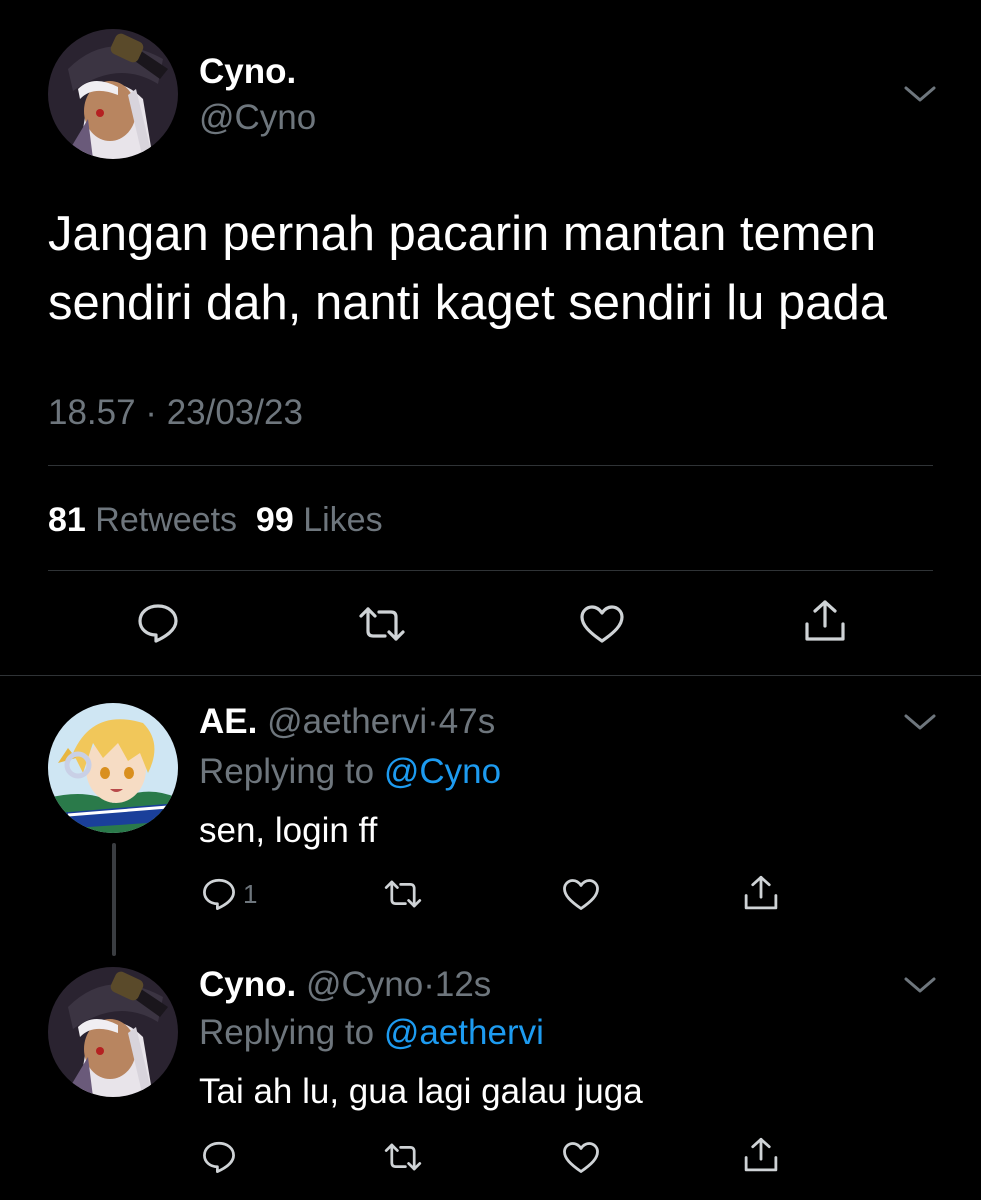 This screenshot has height=1200, width=981. I want to click on main-share-button, so click(825, 621).